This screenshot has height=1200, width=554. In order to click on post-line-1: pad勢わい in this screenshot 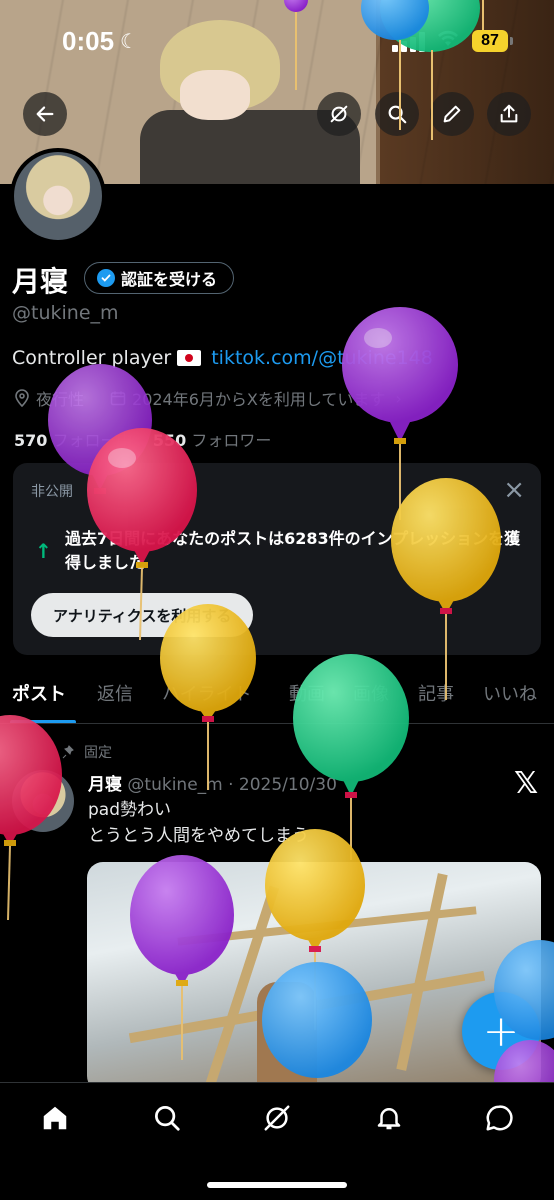, I will do `click(129, 810)`.